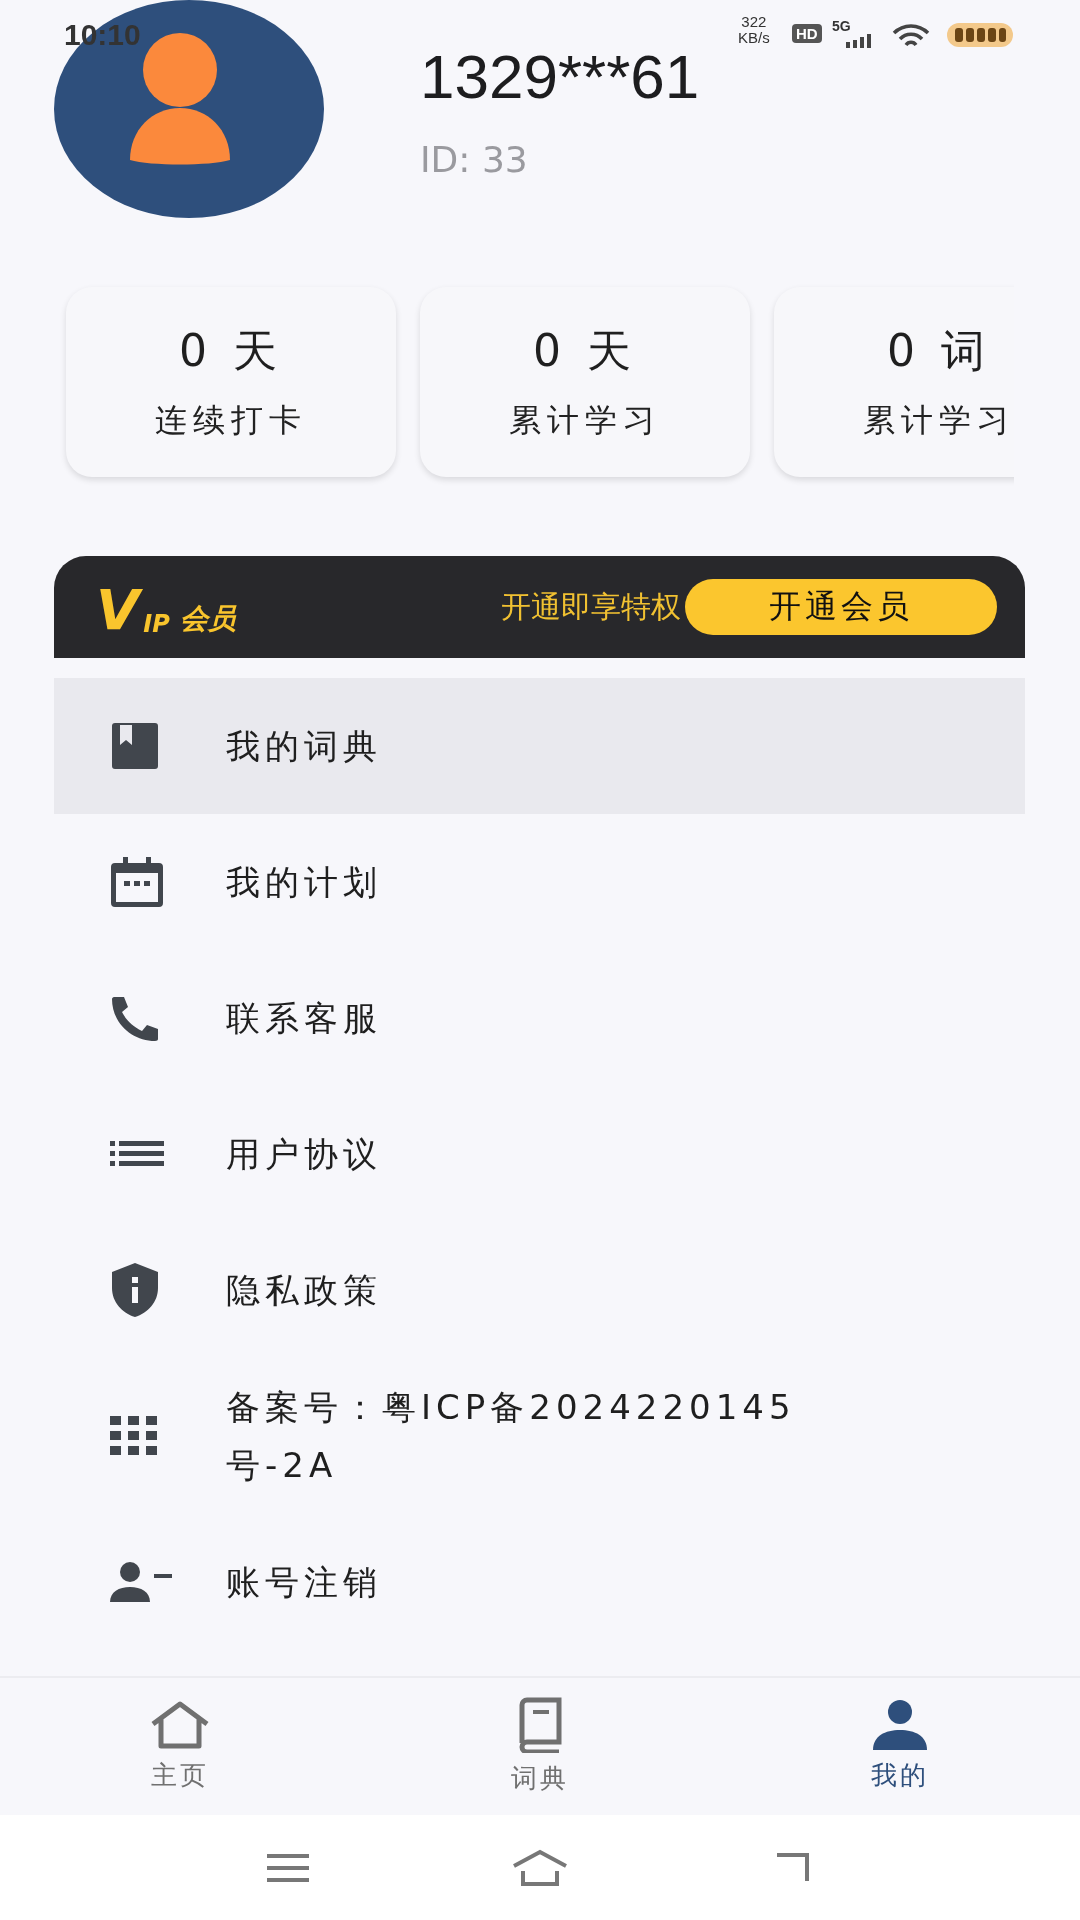  Describe the element at coordinates (539, 1582) in the screenshot. I see `menu-item: 账号注销` at that location.